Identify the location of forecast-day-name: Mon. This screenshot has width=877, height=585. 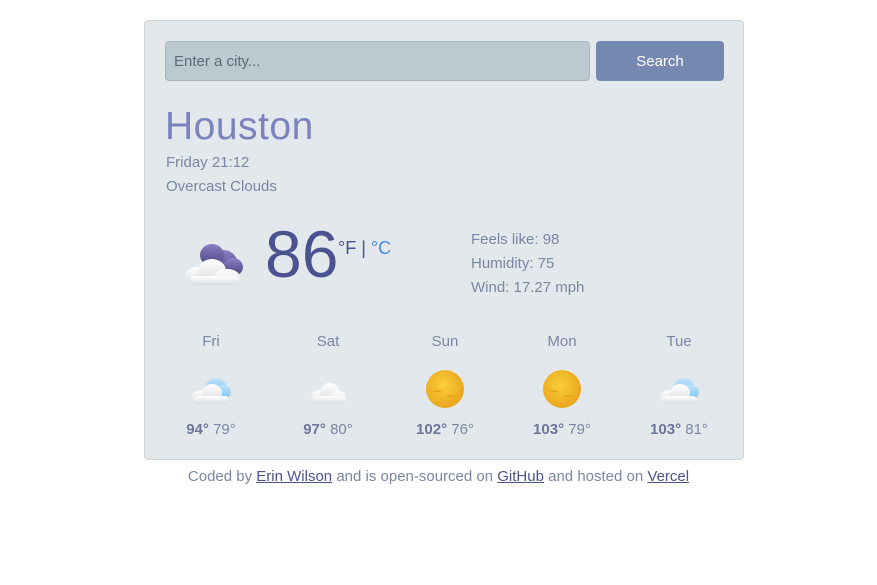
(562, 341).